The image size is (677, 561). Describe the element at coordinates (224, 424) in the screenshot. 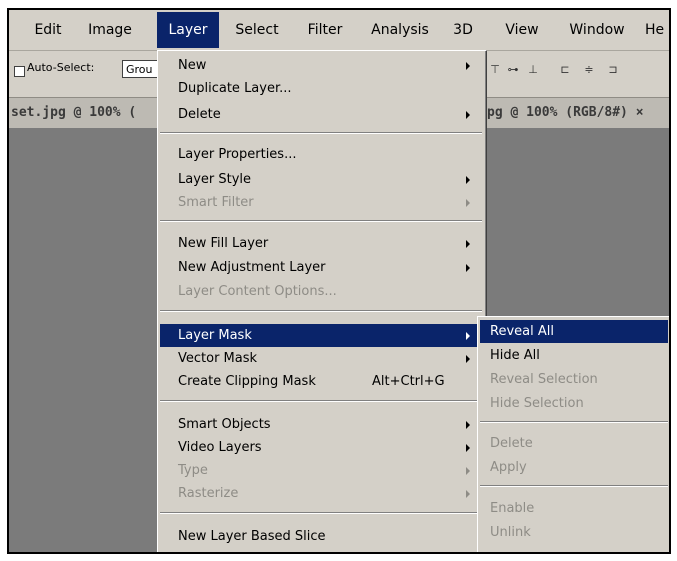

I see `menu-item-label: Smart Objects` at that location.